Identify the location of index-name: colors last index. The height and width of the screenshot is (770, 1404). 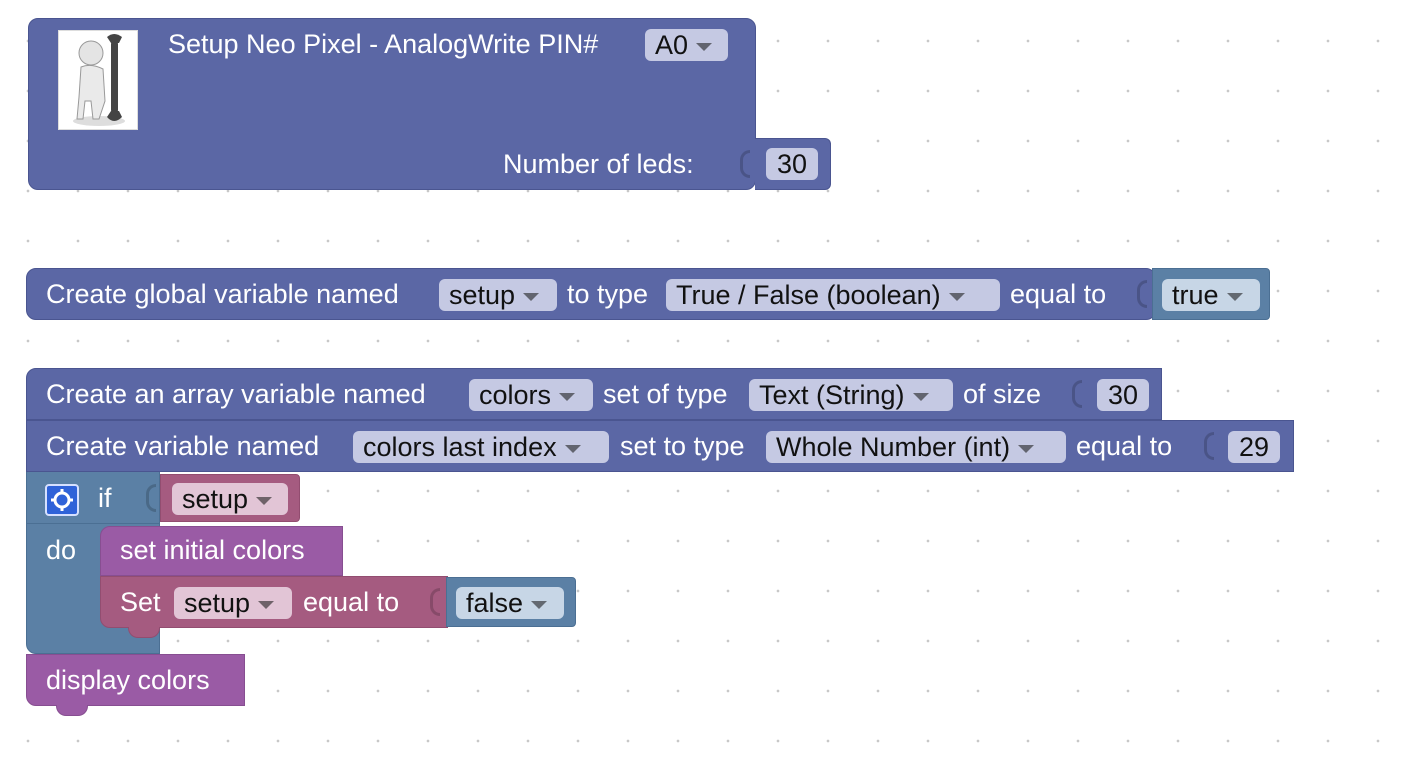
(460, 447).